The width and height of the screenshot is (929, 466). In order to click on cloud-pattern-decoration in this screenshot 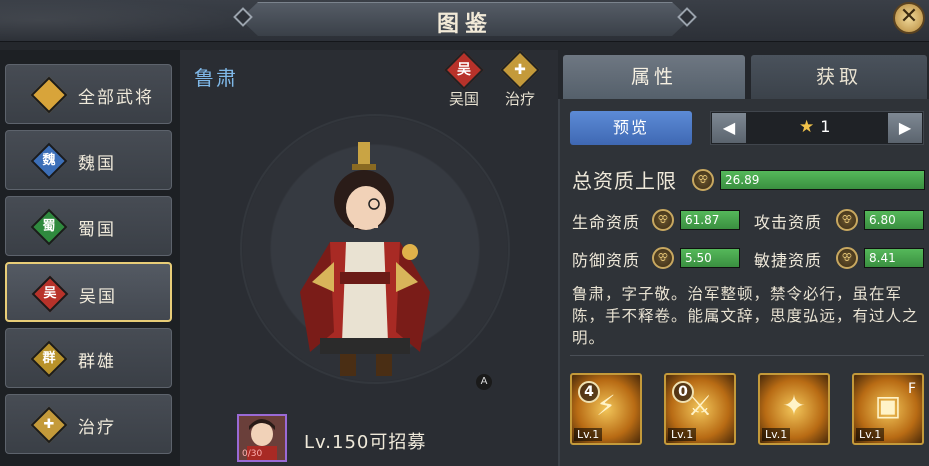, I will do `click(125, 21)`.